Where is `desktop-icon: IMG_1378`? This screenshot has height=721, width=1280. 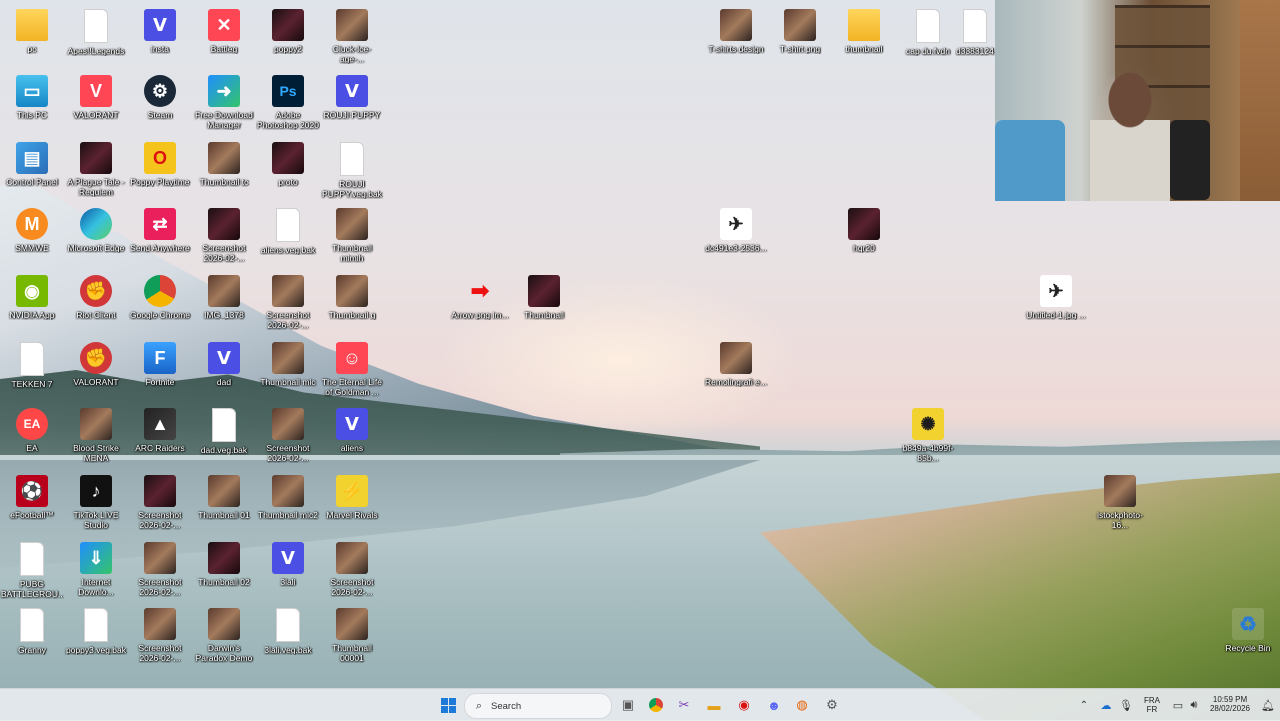
desktop-icon: IMG_1378 is located at coordinates (224, 303).